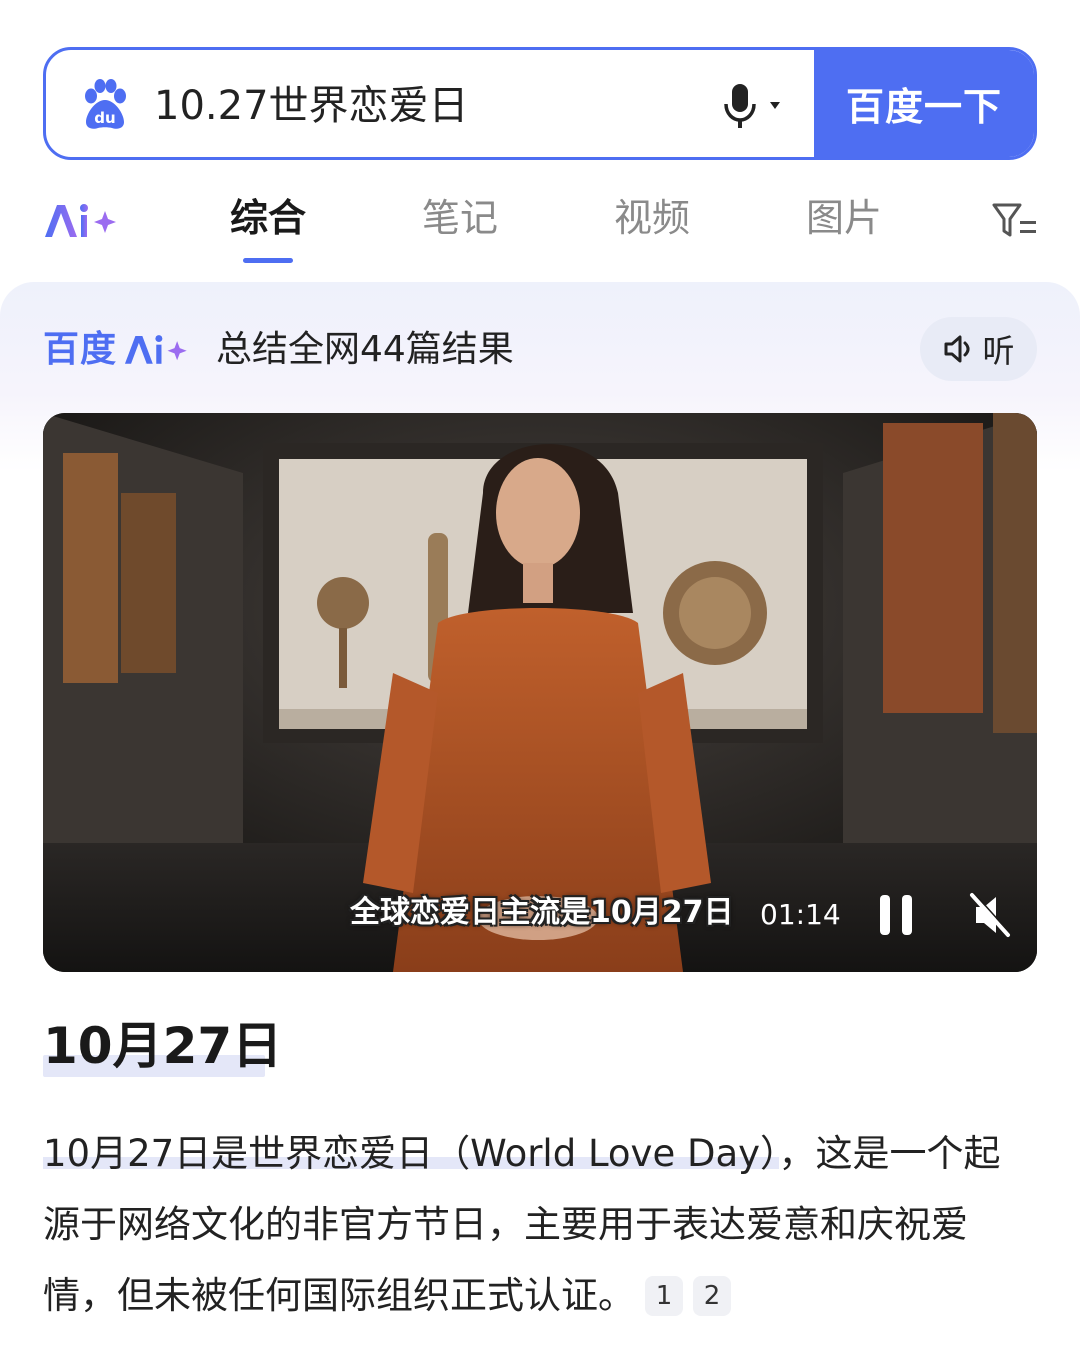 Image resolution: width=1080 pixels, height=1357 pixels. What do you see at coordinates (896, 915) in the screenshot?
I see `pause-icon` at bounding box center [896, 915].